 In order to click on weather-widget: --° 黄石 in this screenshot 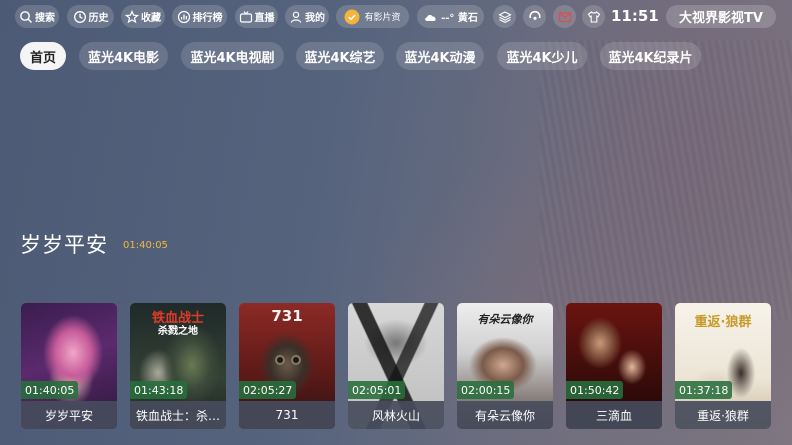, I will do `click(450, 16)`.